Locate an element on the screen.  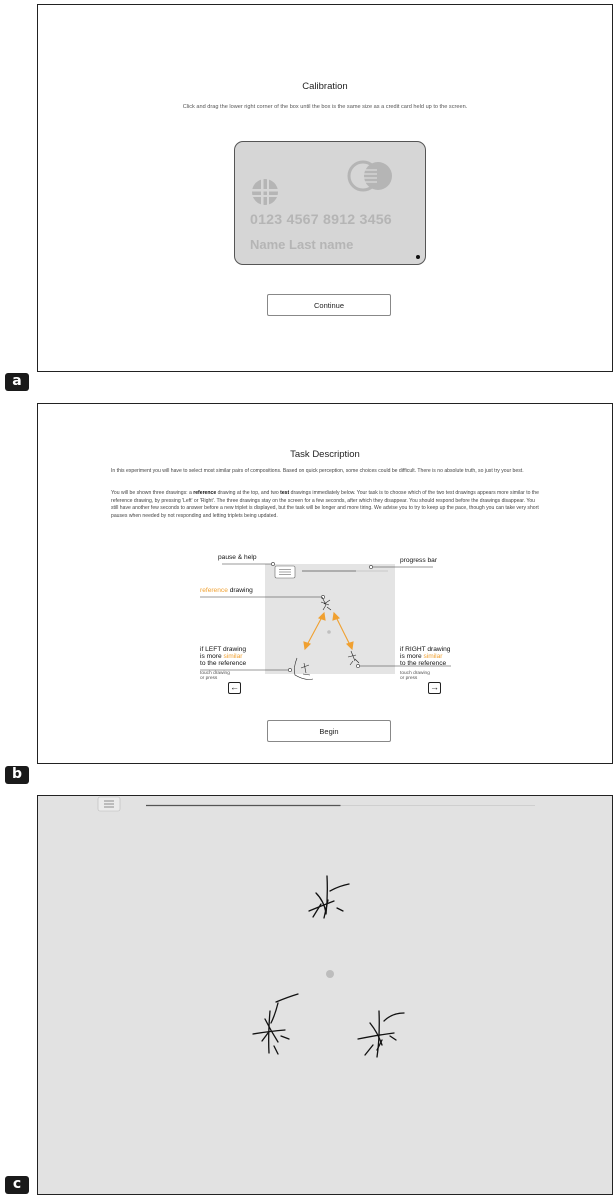
diagram-overlay is located at coordinates (325, 621).